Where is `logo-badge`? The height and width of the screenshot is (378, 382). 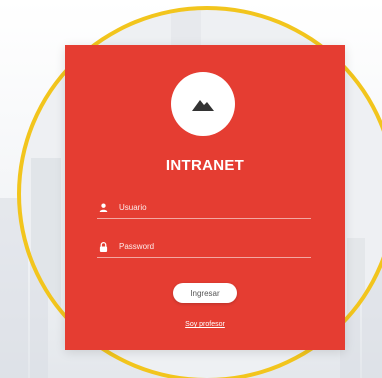 logo-badge is located at coordinates (203, 104).